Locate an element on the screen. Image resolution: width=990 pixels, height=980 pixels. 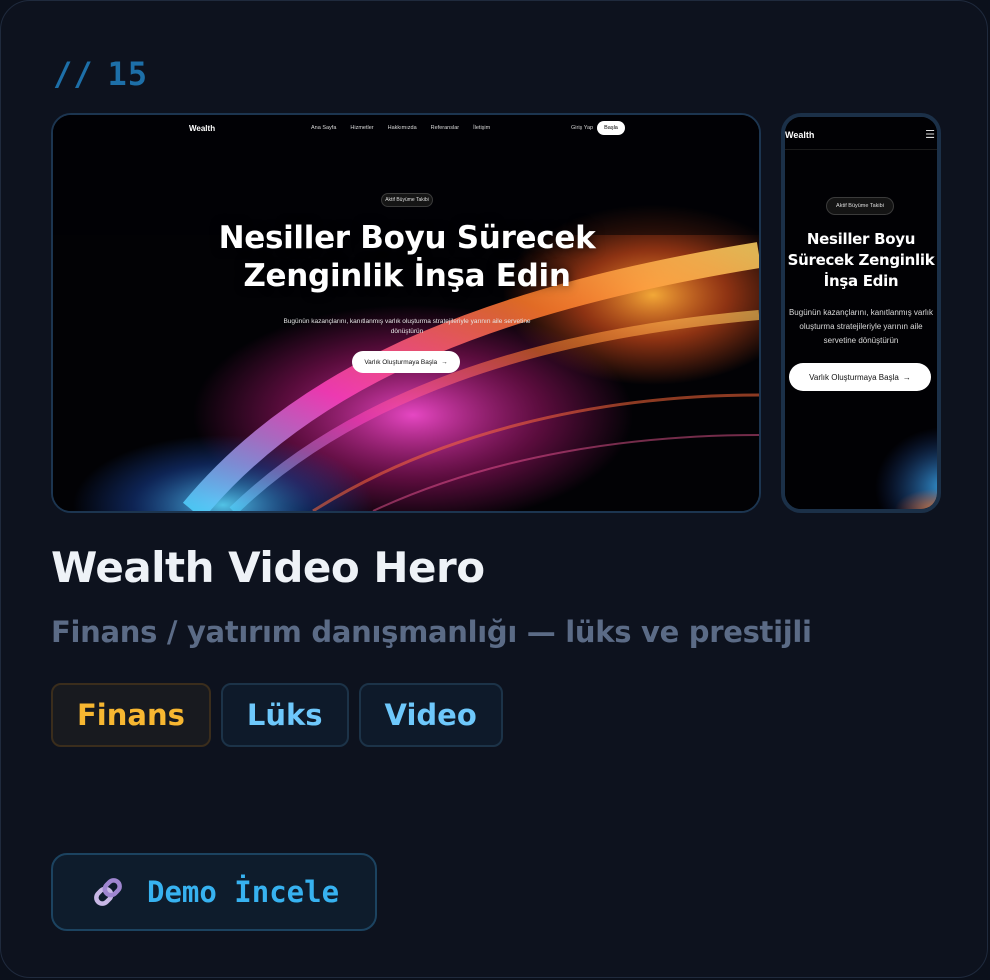
project-title: Wealth Video Hero is located at coordinates (268, 567).